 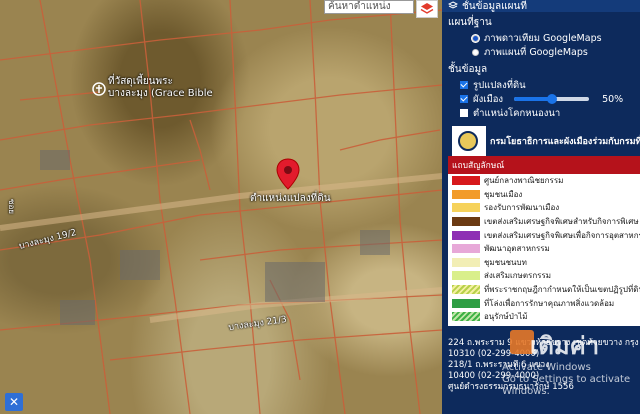 I want to click on legend-item: พัฒนาอุตสาหกรรม, so click(x=544, y=249).